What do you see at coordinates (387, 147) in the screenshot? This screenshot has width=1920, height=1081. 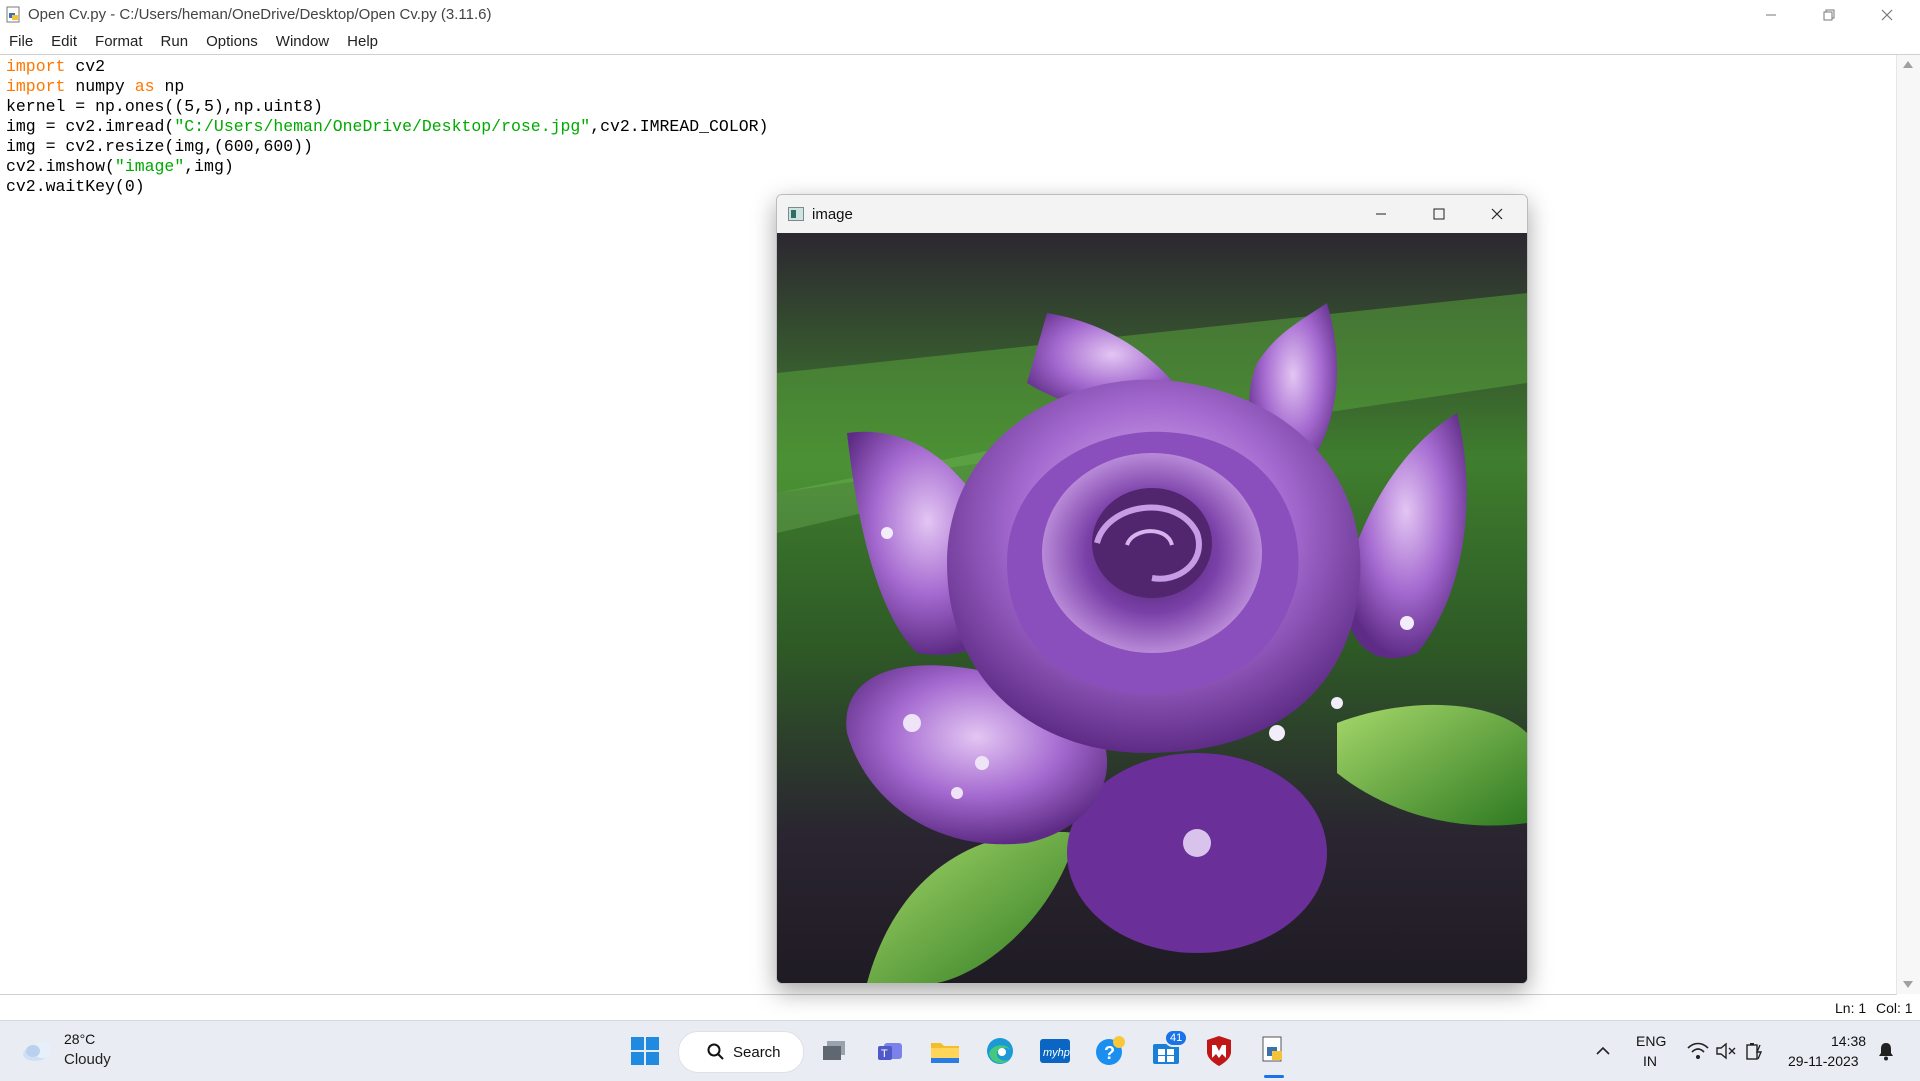 I see `code-line: img = cv2.resize(img,(600,600))` at bounding box center [387, 147].